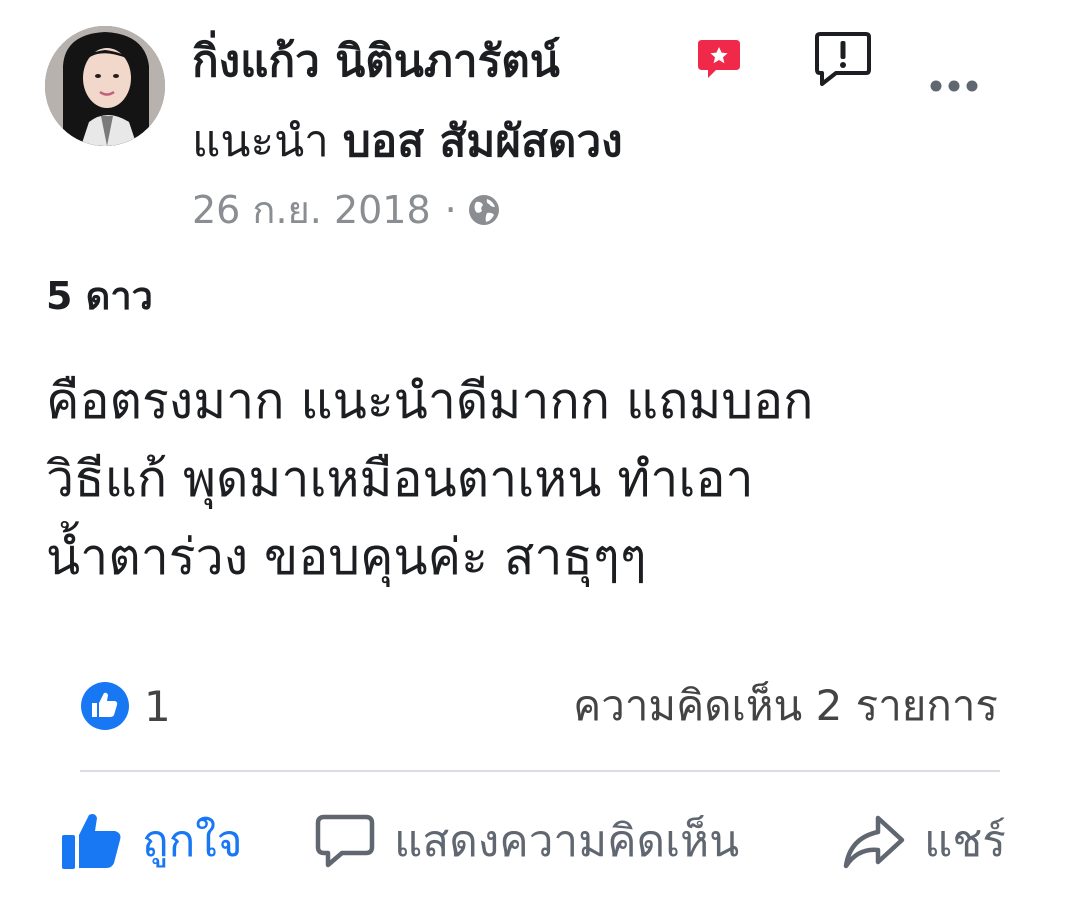 This screenshot has width=1080, height=915. Describe the element at coordinates (874, 842) in the screenshot. I see `share-arrow-icon` at that location.